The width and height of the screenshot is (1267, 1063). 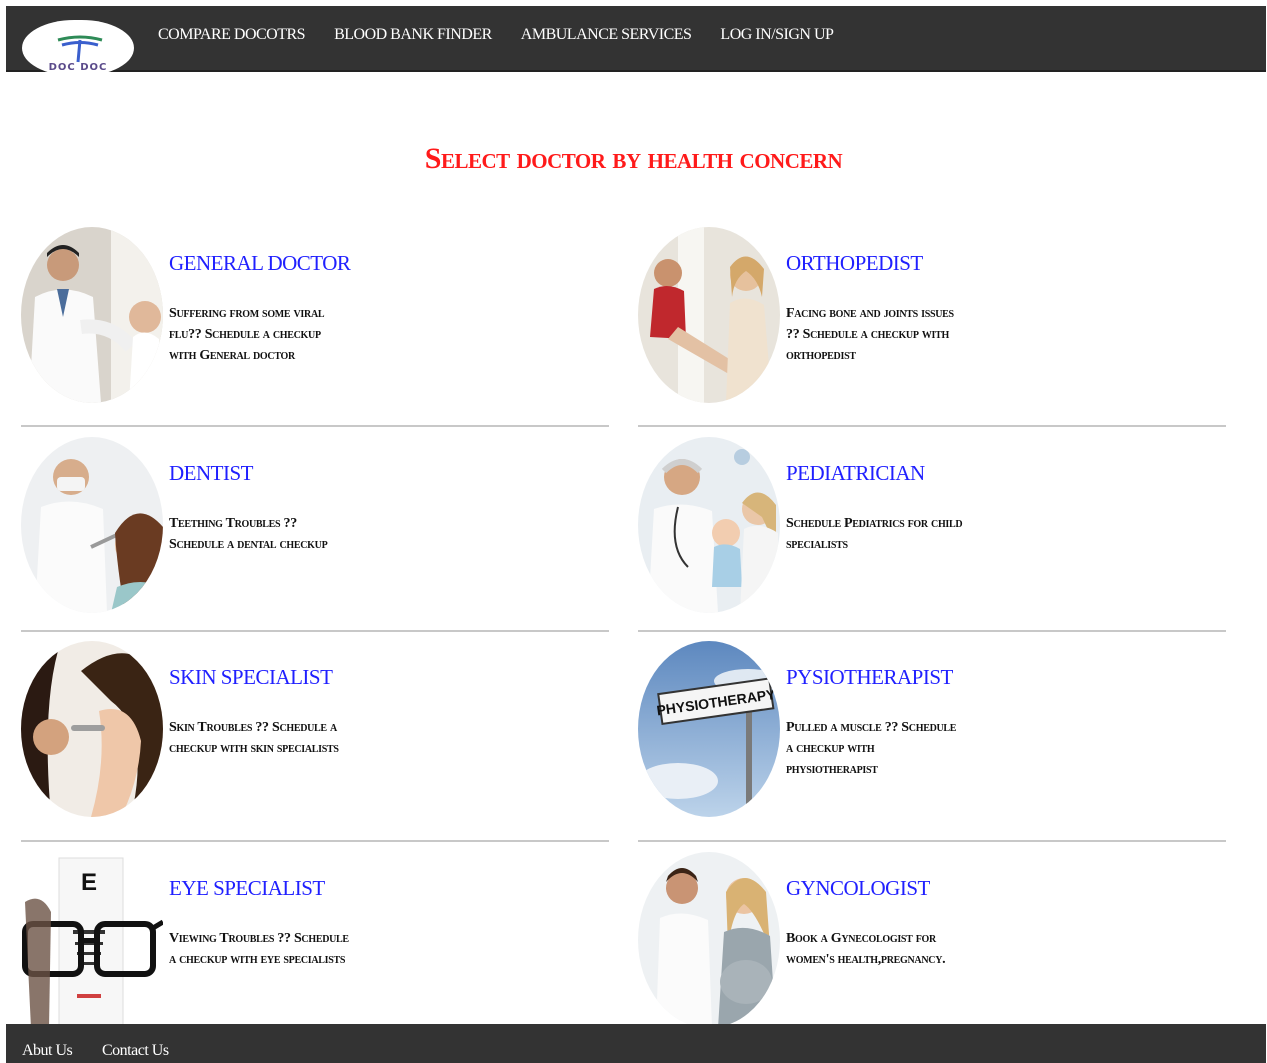 What do you see at coordinates (135, 1051) in the screenshot?
I see `footer-contact-us-link: Contact Us` at bounding box center [135, 1051].